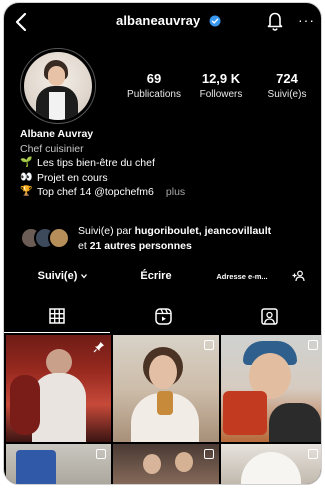 This screenshot has width=325, height=488. I want to click on bell-icon, so click(275, 21).